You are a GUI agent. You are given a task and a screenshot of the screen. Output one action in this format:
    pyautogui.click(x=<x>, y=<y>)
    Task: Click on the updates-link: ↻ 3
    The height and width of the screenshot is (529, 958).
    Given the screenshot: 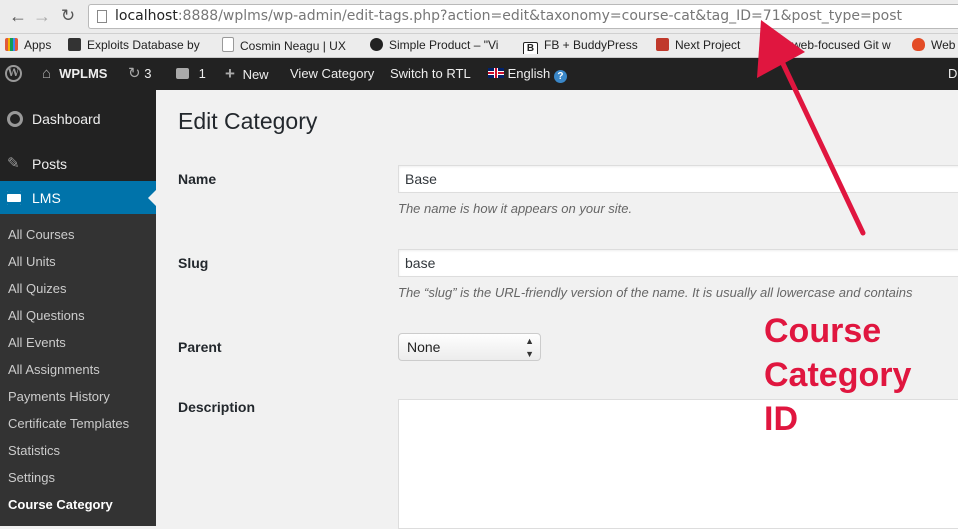 What is the action you would take?
    pyautogui.click(x=139, y=74)
    